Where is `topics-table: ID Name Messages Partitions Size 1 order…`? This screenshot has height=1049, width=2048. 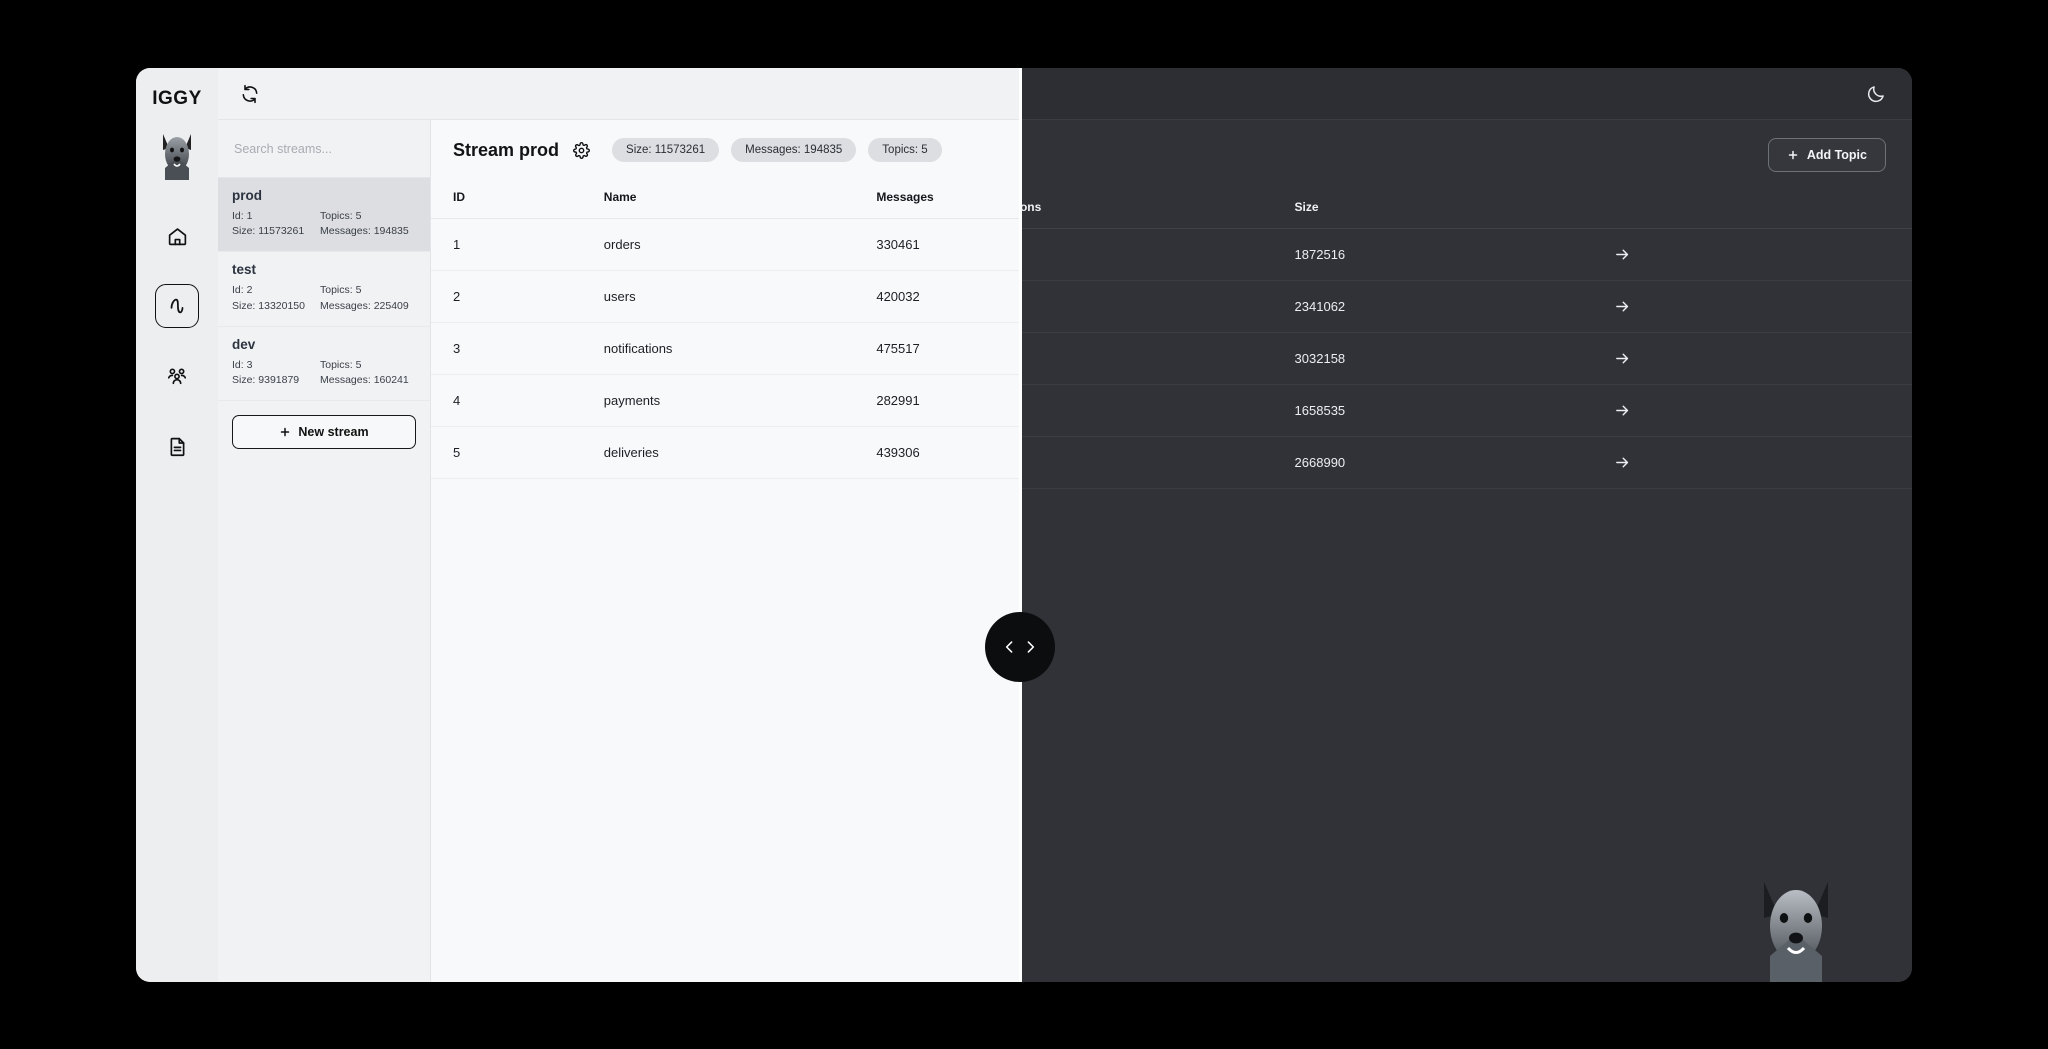
topics-table: ID Name Messages Partitions Size 1 order… is located at coordinates (726, 327).